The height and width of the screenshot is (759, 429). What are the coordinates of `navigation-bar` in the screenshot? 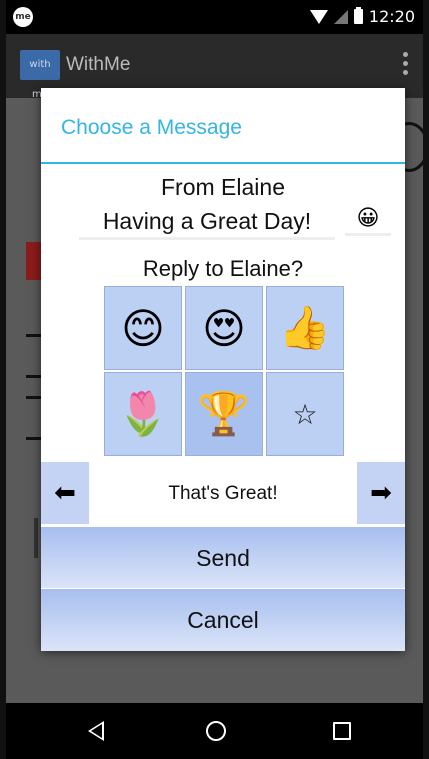 It's located at (214, 731).